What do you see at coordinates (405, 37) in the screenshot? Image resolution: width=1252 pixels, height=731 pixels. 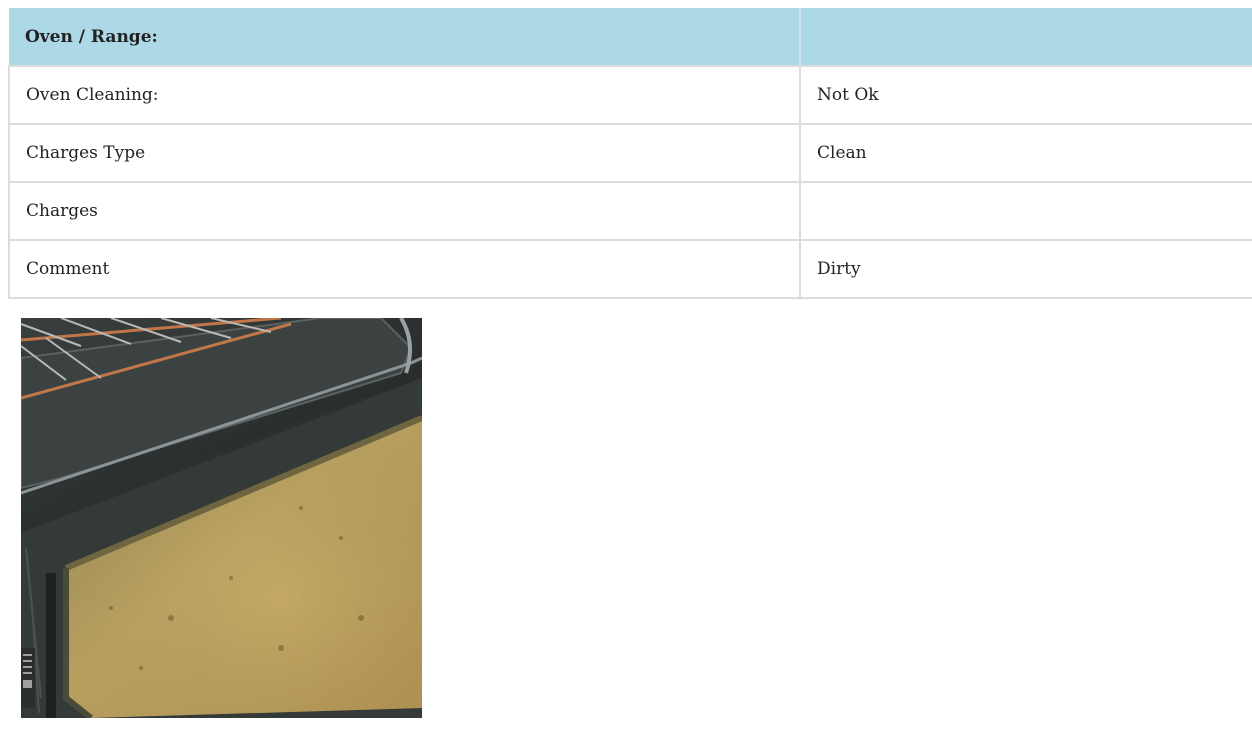 I see `section-title: Oven / Range:` at bounding box center [405, 37].